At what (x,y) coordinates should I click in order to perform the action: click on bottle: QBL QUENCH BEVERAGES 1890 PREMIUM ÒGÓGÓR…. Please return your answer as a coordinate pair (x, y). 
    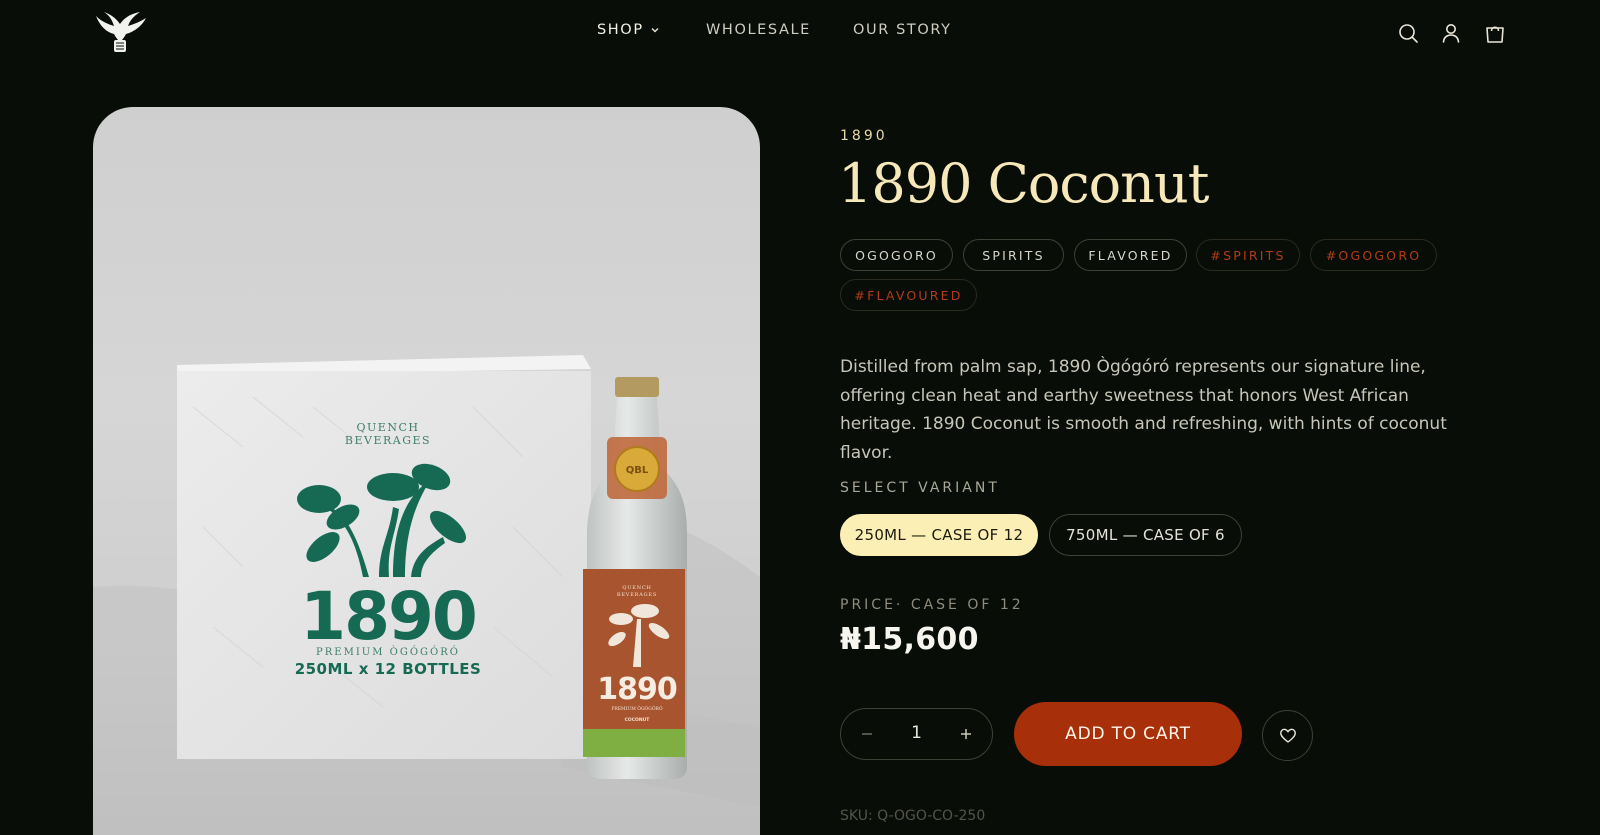
    Looking at the image, I should click on (635, 578).